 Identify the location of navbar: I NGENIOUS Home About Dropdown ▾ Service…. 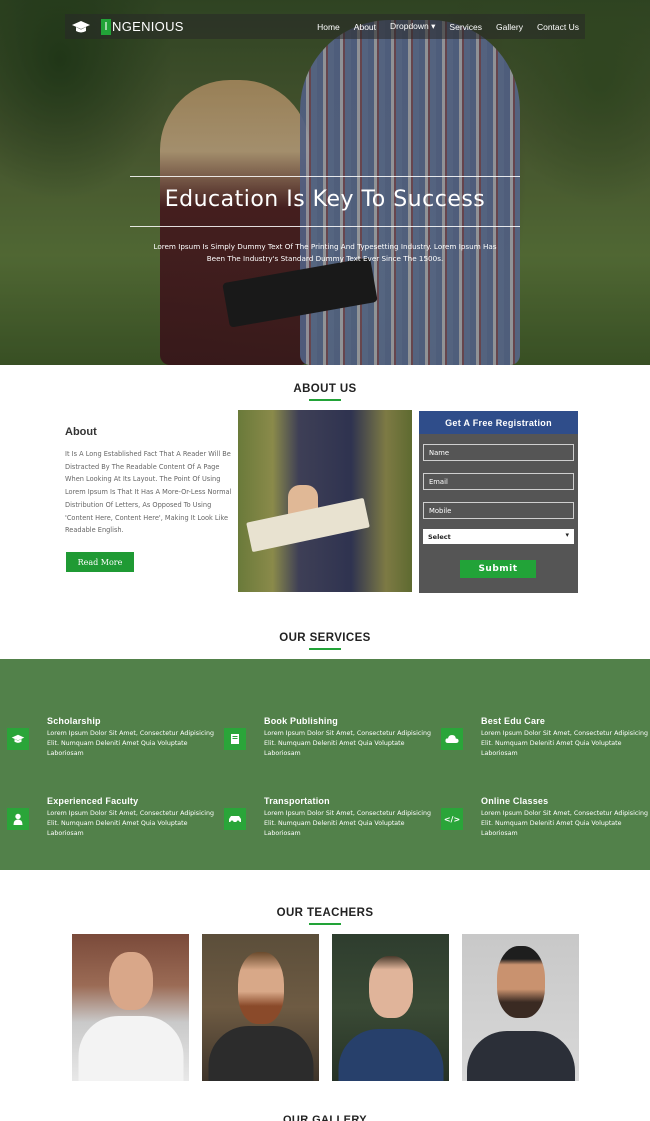
(325, 26).